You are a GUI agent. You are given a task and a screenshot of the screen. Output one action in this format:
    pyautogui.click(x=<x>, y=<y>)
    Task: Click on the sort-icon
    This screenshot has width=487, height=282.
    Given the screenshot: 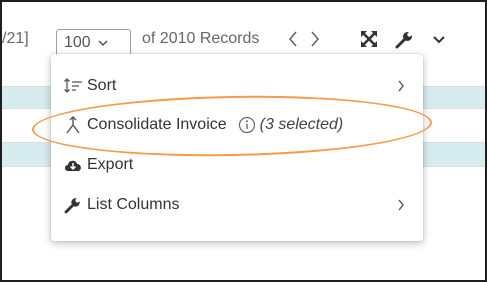 What is the action you would take?
    pyautogui.click(x=73, y=85)
    